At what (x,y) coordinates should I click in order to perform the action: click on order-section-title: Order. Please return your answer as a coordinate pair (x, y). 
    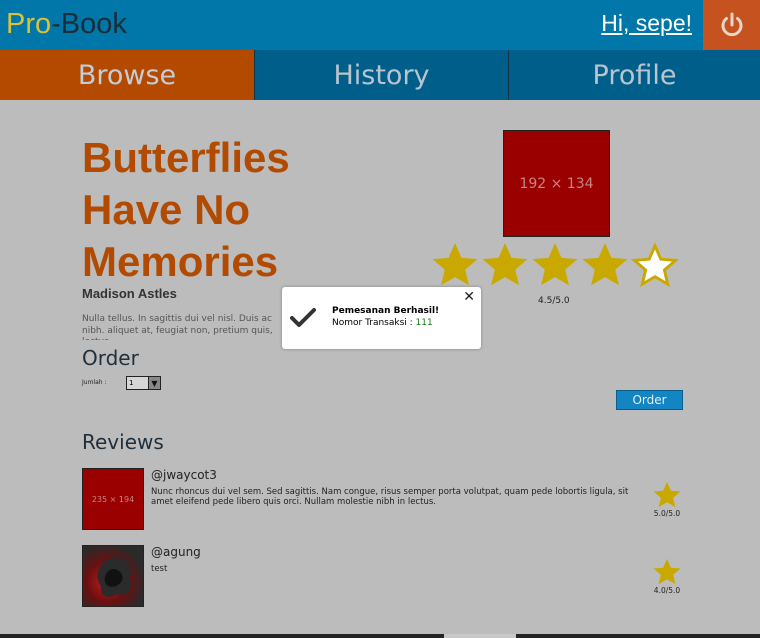
    Looking at the image, I should click on (110, 358).